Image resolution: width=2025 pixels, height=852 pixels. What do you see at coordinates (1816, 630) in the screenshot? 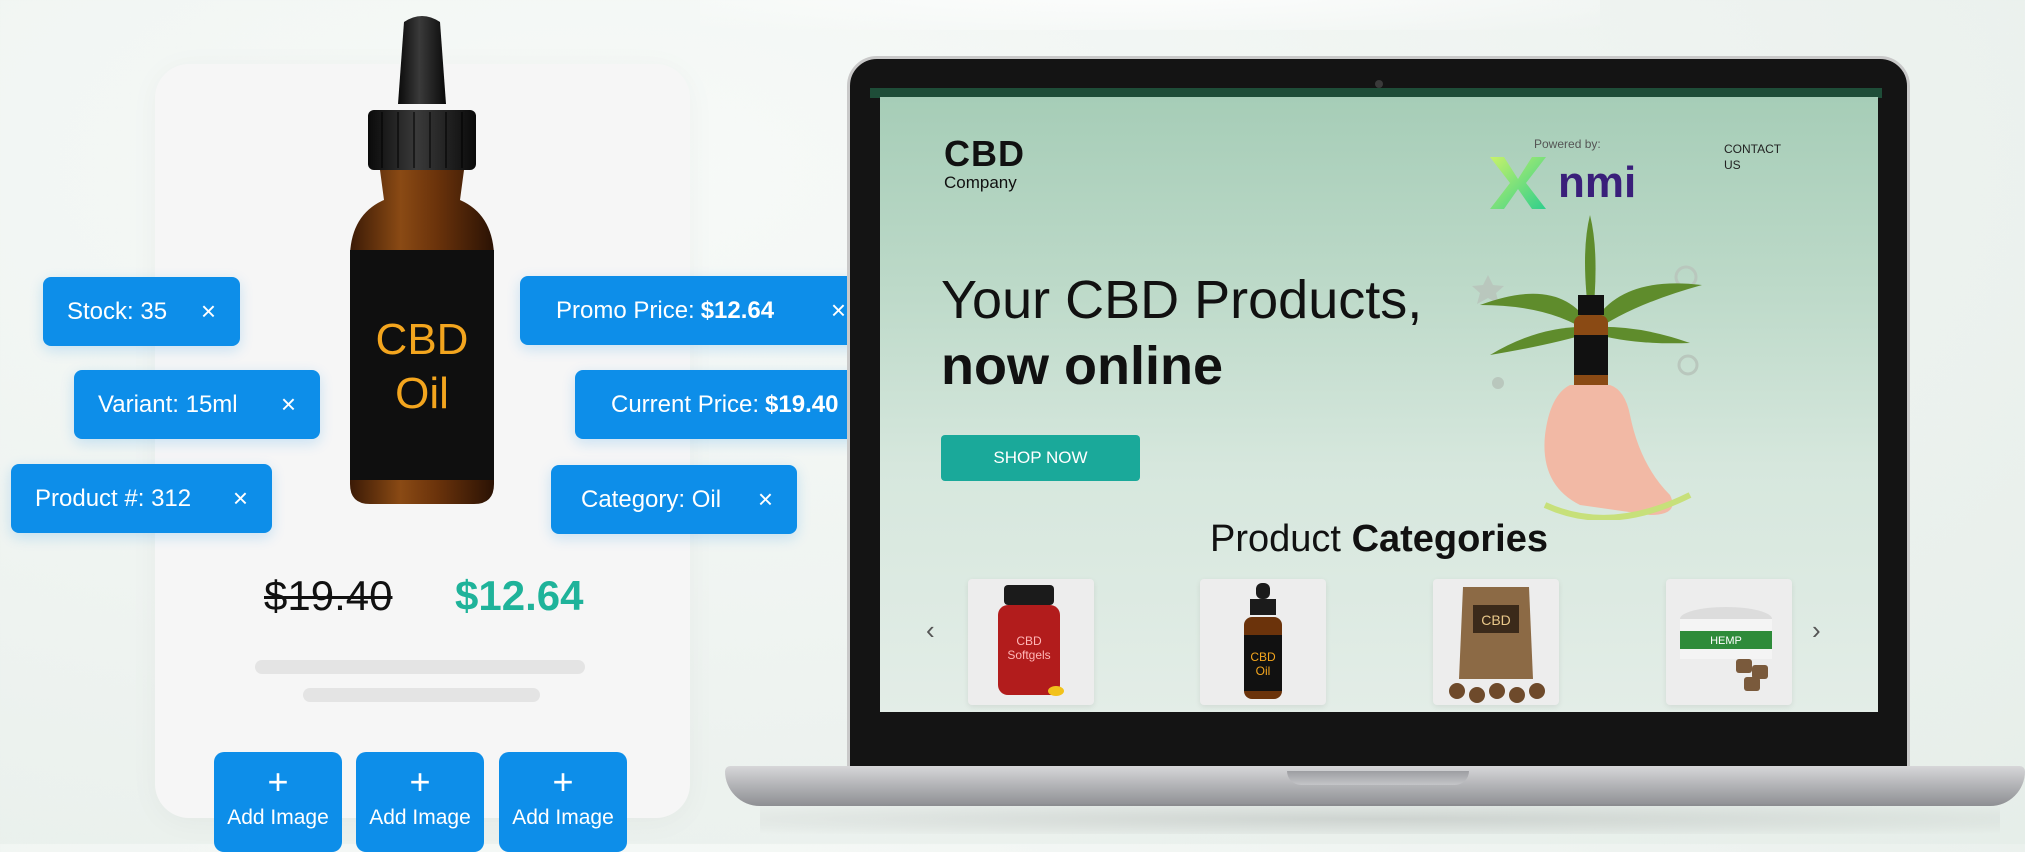
I see `carousel-next-arrow: ›` at bounding box center [1816, 630].